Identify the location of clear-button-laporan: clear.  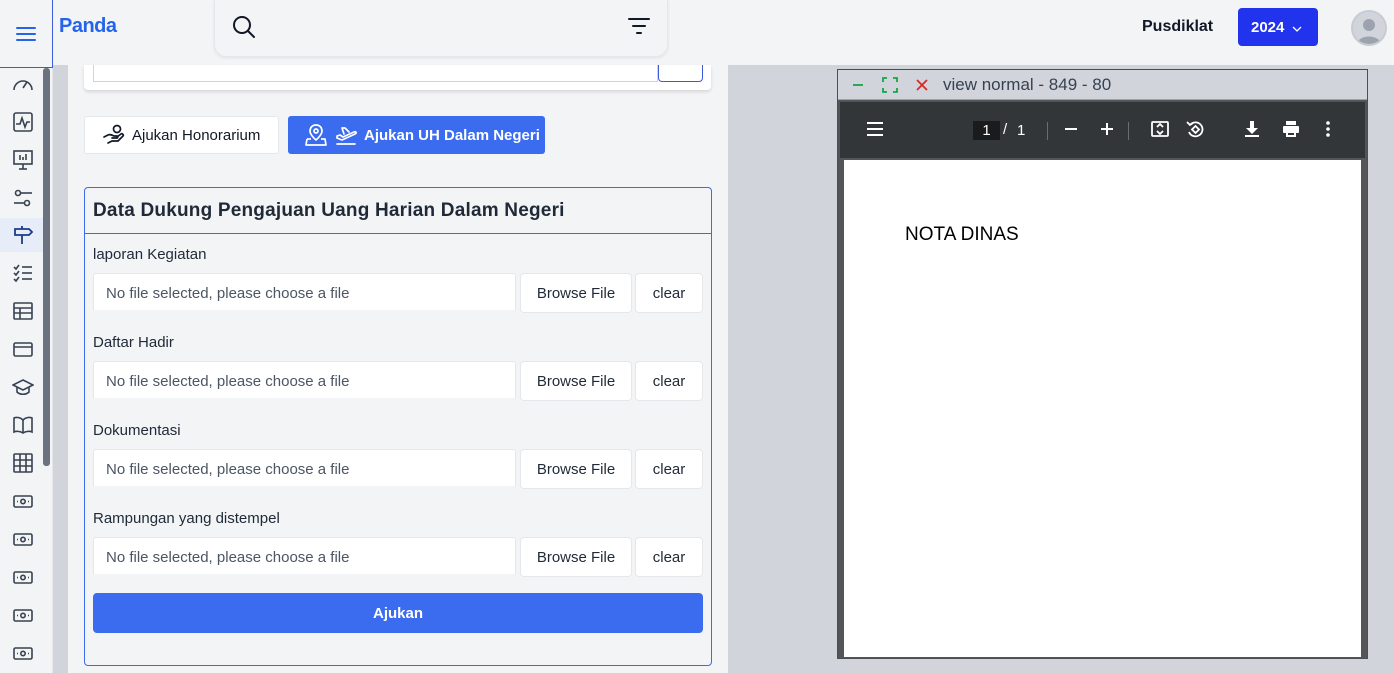
(669, 293).